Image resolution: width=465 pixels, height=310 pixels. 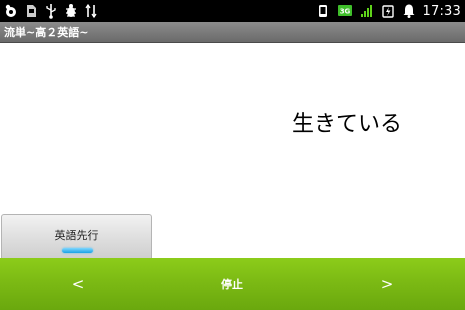 I want to click on network-3g-label: 3G, so click(x=344, y=12).